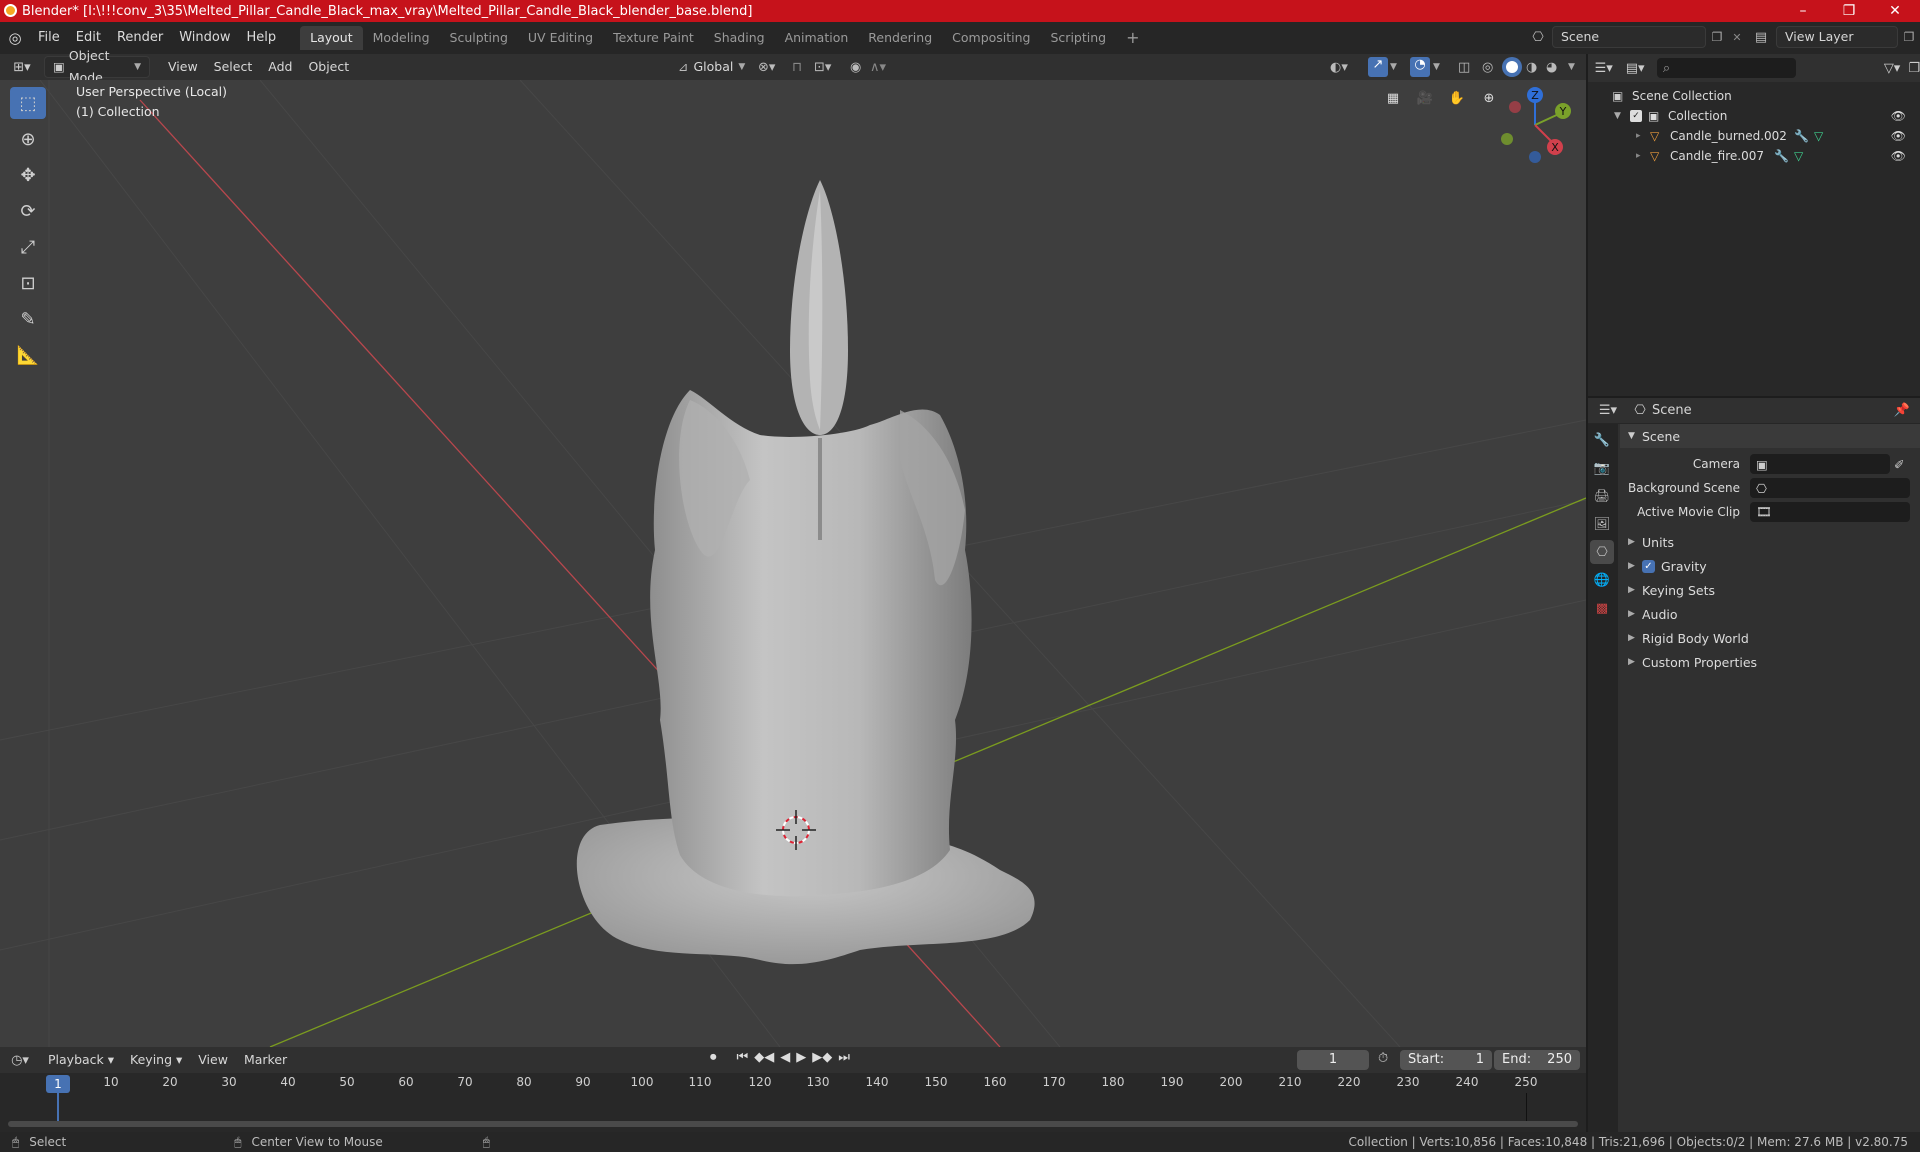  I want to click on outliner-object-row: ▸ ▽ Candle_fire.007 🔧 ▽ 👁, so click(1754, 156).